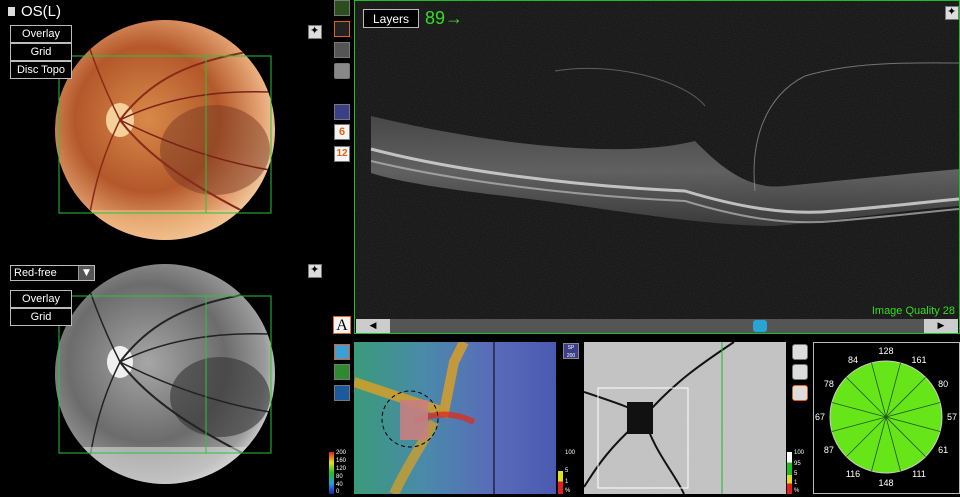 This screenshot has width=960, height=497. What do you see at coordinates (341, 453) in the screenshot?
I see `scale-label: 200` at bounding box center [341, 453].